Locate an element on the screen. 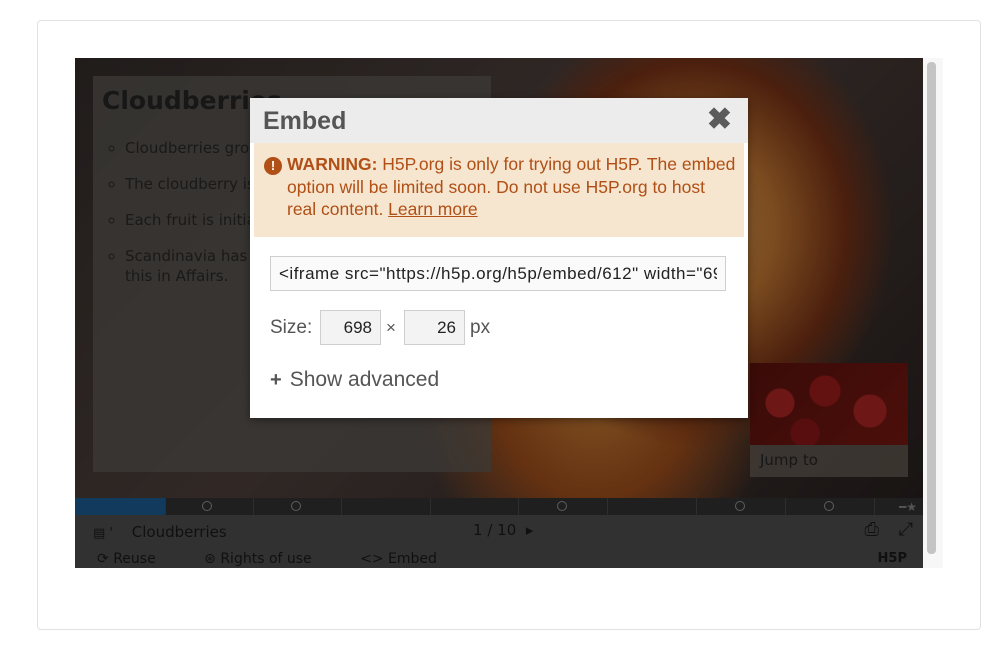 This screenshot has width=999, height=656. rights-button: ⊛ Rights of use is located at coordinates (269, 559).